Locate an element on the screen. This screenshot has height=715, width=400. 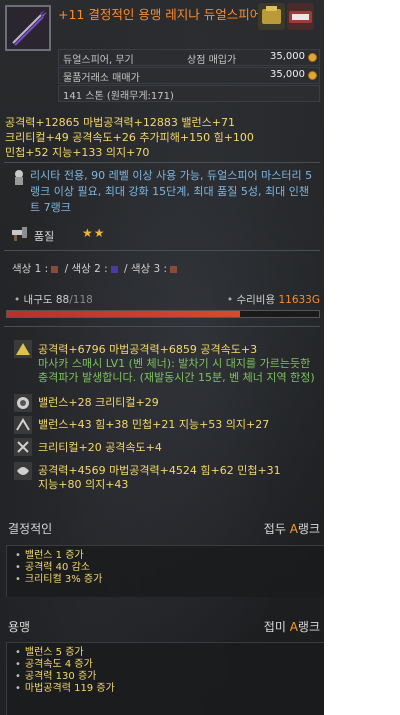
trade-price-label: 물품거래소 매매가 is located at coordinates (101, 78).